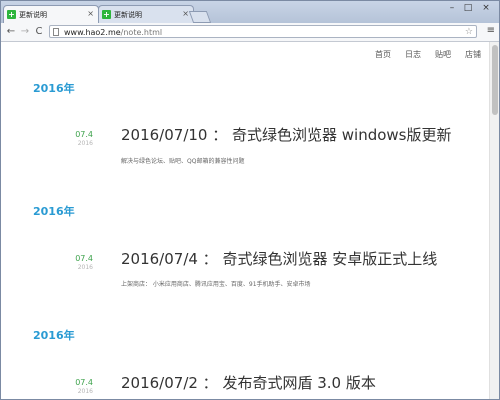  Describe the element at coordinates (39, 32) in the screenshot. I see `reload-icon: C` at that location.